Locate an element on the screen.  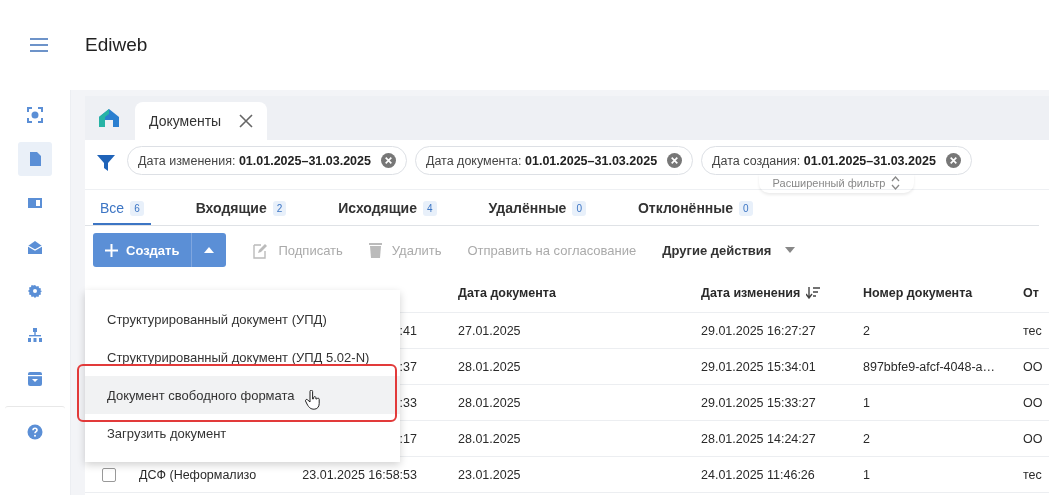
status-tab: Исходящие 4 is located at coordinates (387, 212).